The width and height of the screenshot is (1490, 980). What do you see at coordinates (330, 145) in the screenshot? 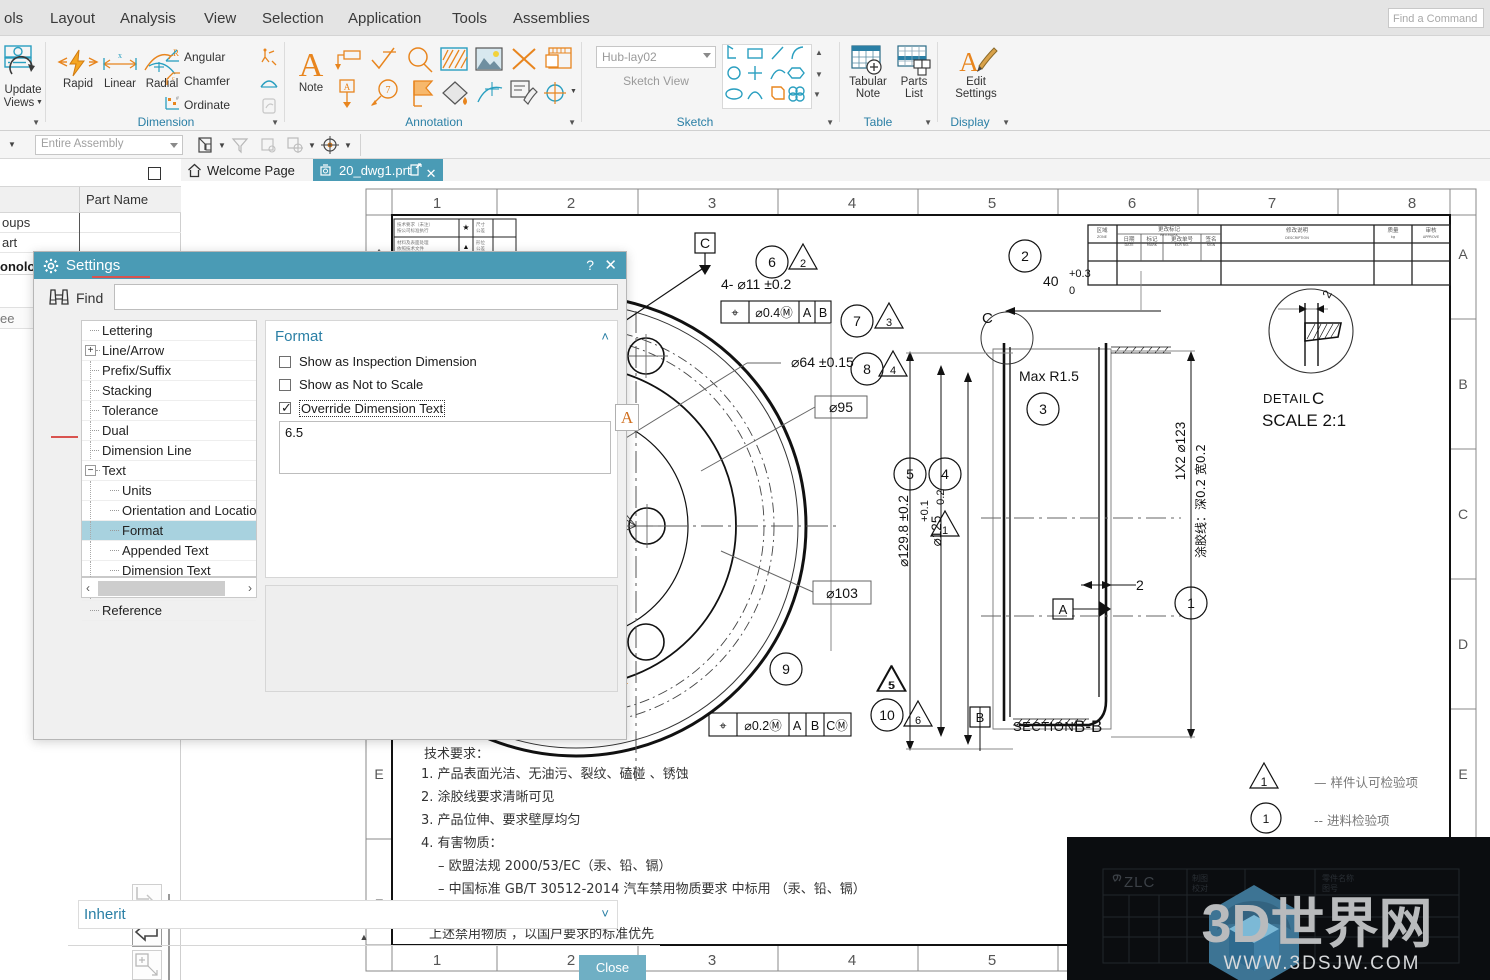
I see `center-point-icon` at bounding box center [330, 145].